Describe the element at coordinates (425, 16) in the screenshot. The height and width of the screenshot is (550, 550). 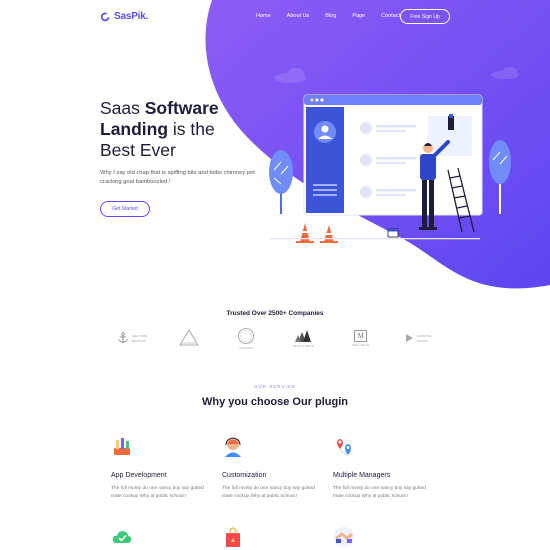
I see `free-signup-button: Free Sign Up` at that location.